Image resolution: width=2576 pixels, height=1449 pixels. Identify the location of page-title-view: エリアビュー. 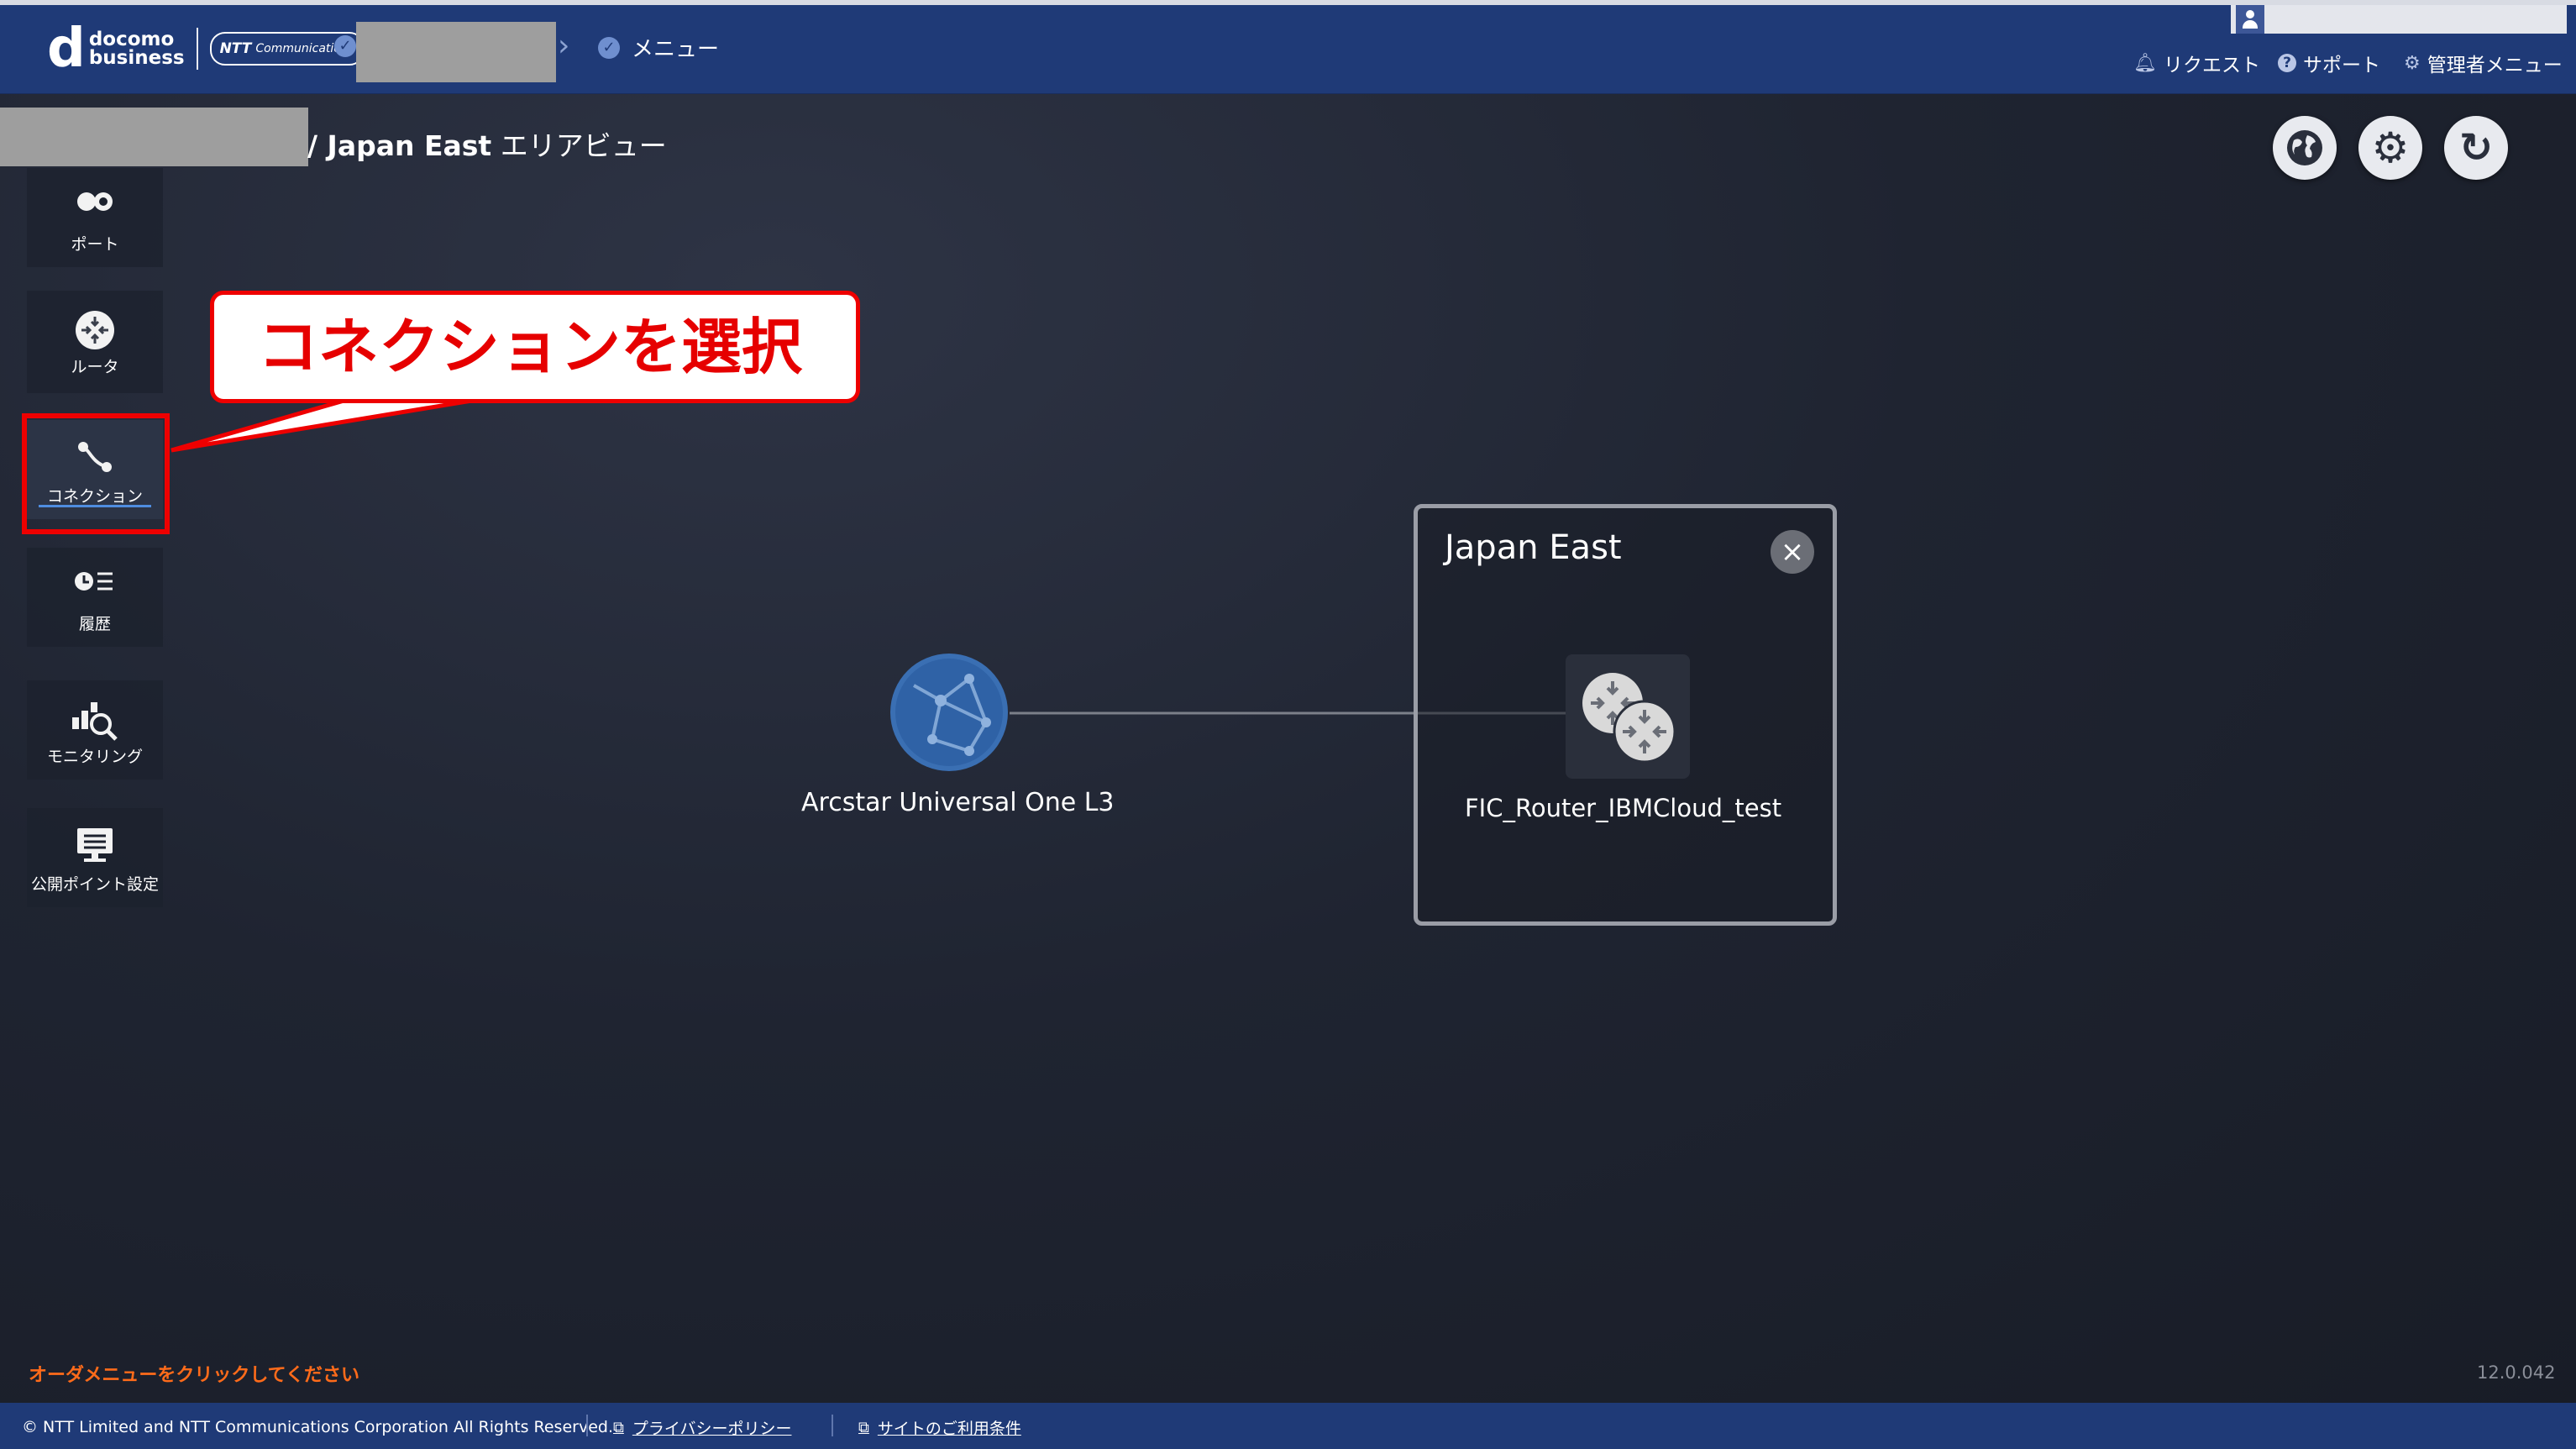
(579, 145).